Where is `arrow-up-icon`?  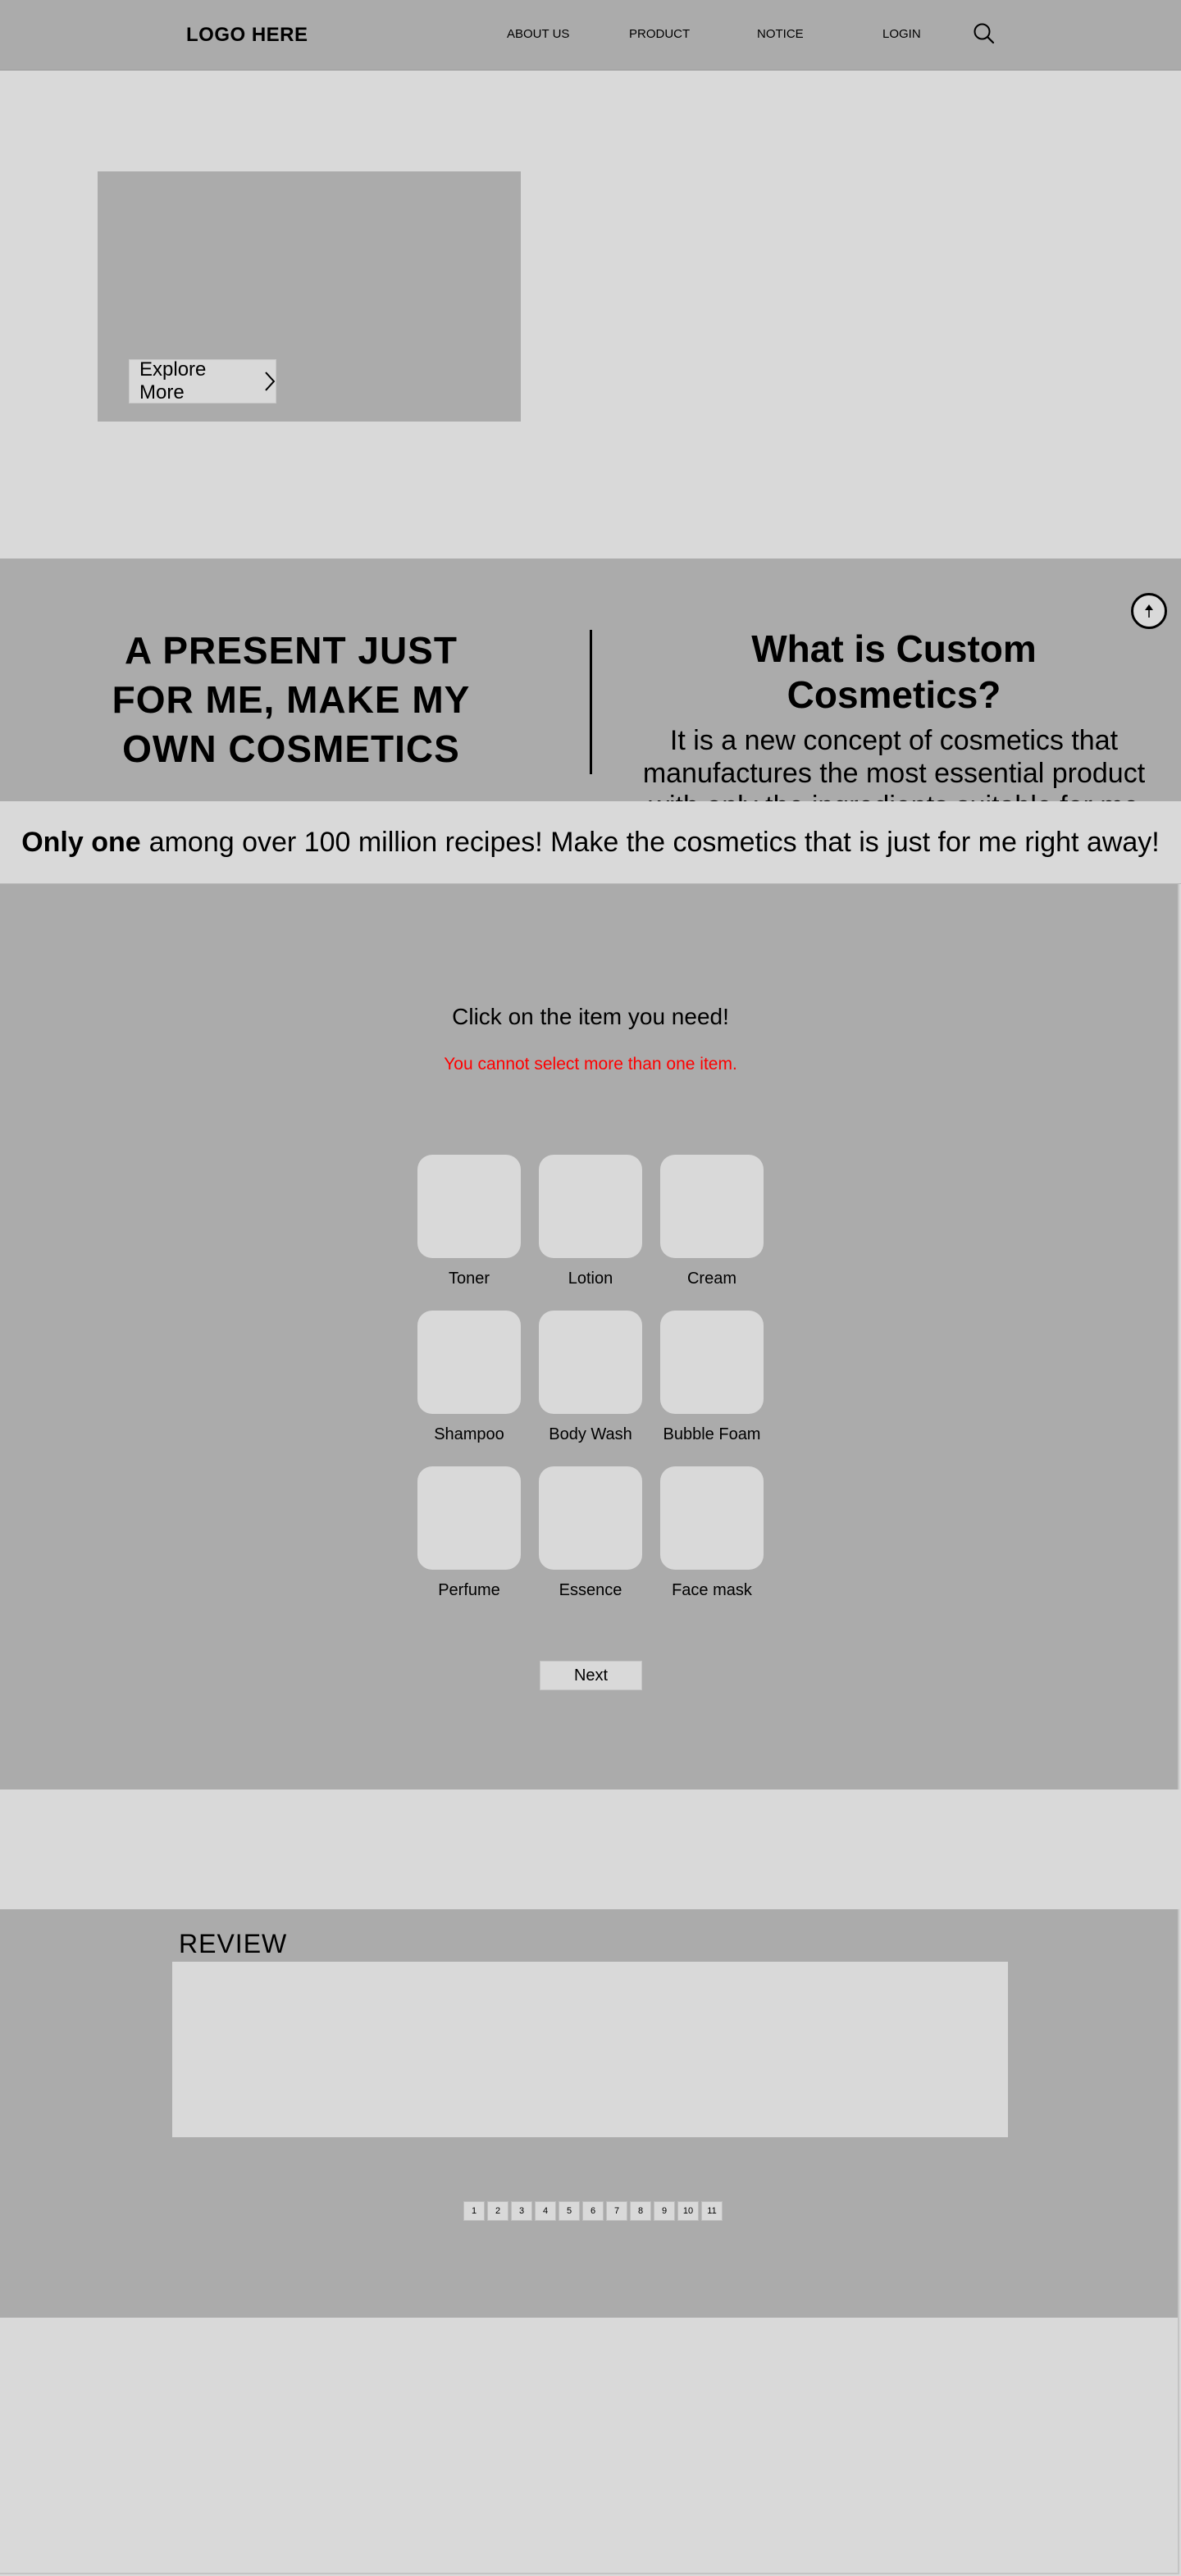
arrow-up-icon is located at coordinates (1149, 611).